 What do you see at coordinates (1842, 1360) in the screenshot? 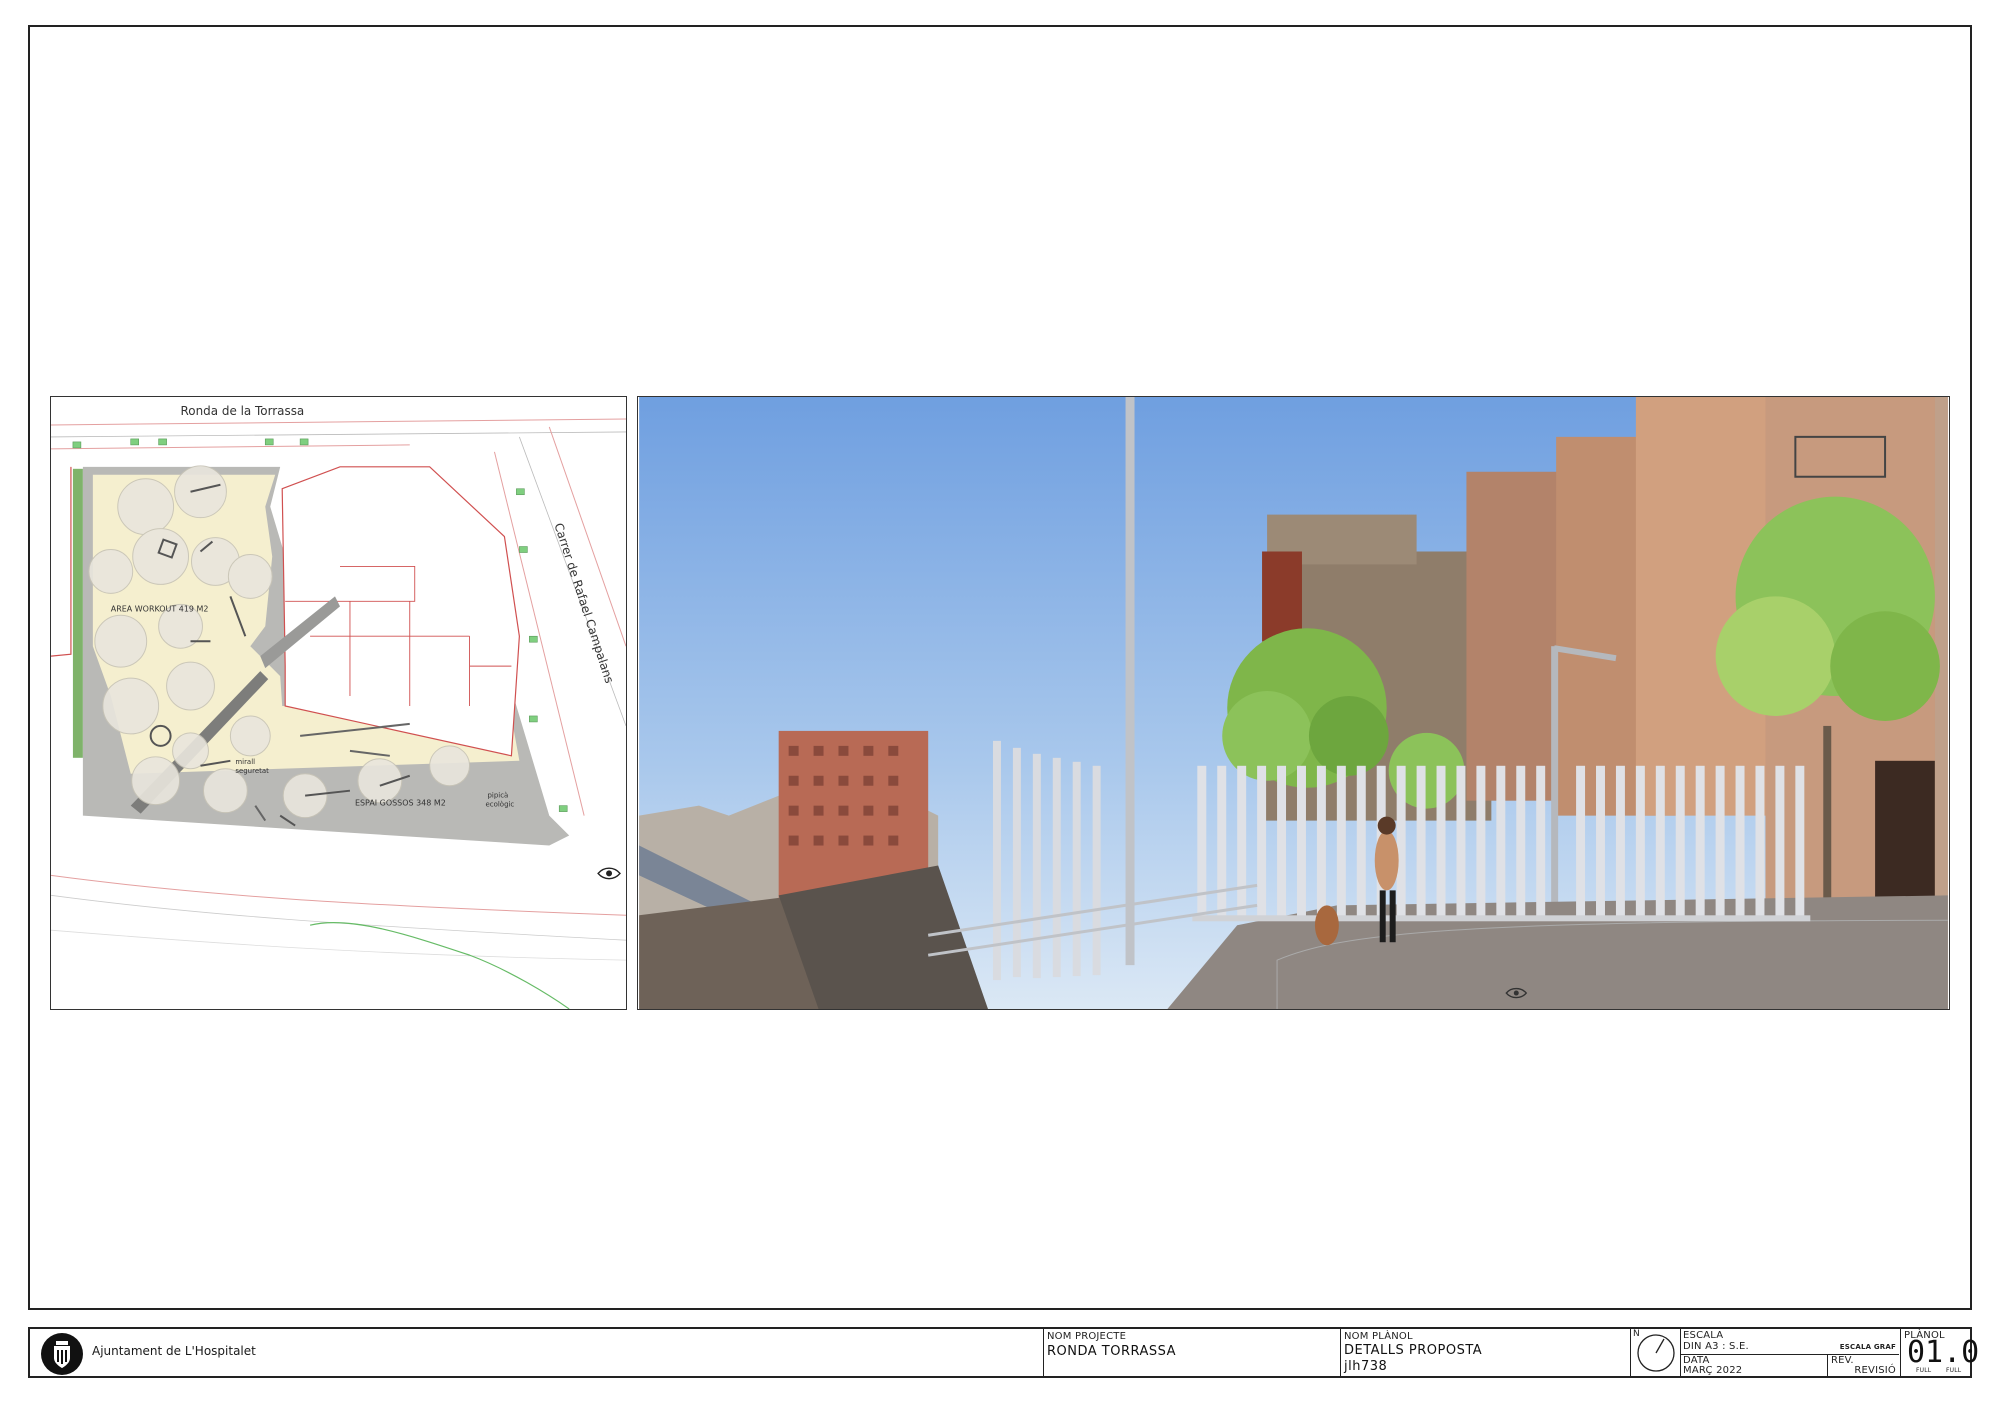
I see `rev-label: REV.` at bounding box center [1842, 1360].